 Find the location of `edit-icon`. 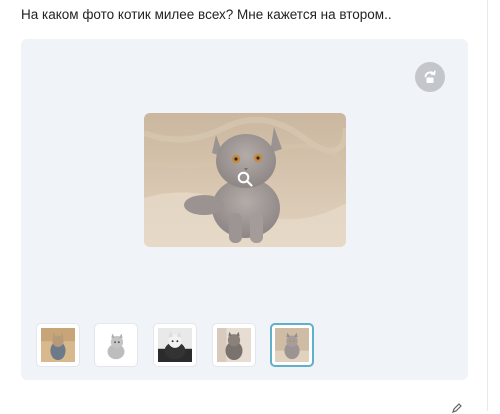

edit-icon is located at coordinates (457, 408).